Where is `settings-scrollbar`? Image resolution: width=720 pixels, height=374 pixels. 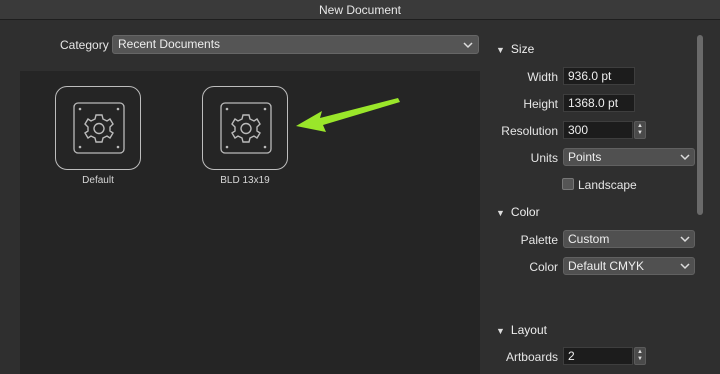
settings-scrollbar is located at coordinates (700, 125).